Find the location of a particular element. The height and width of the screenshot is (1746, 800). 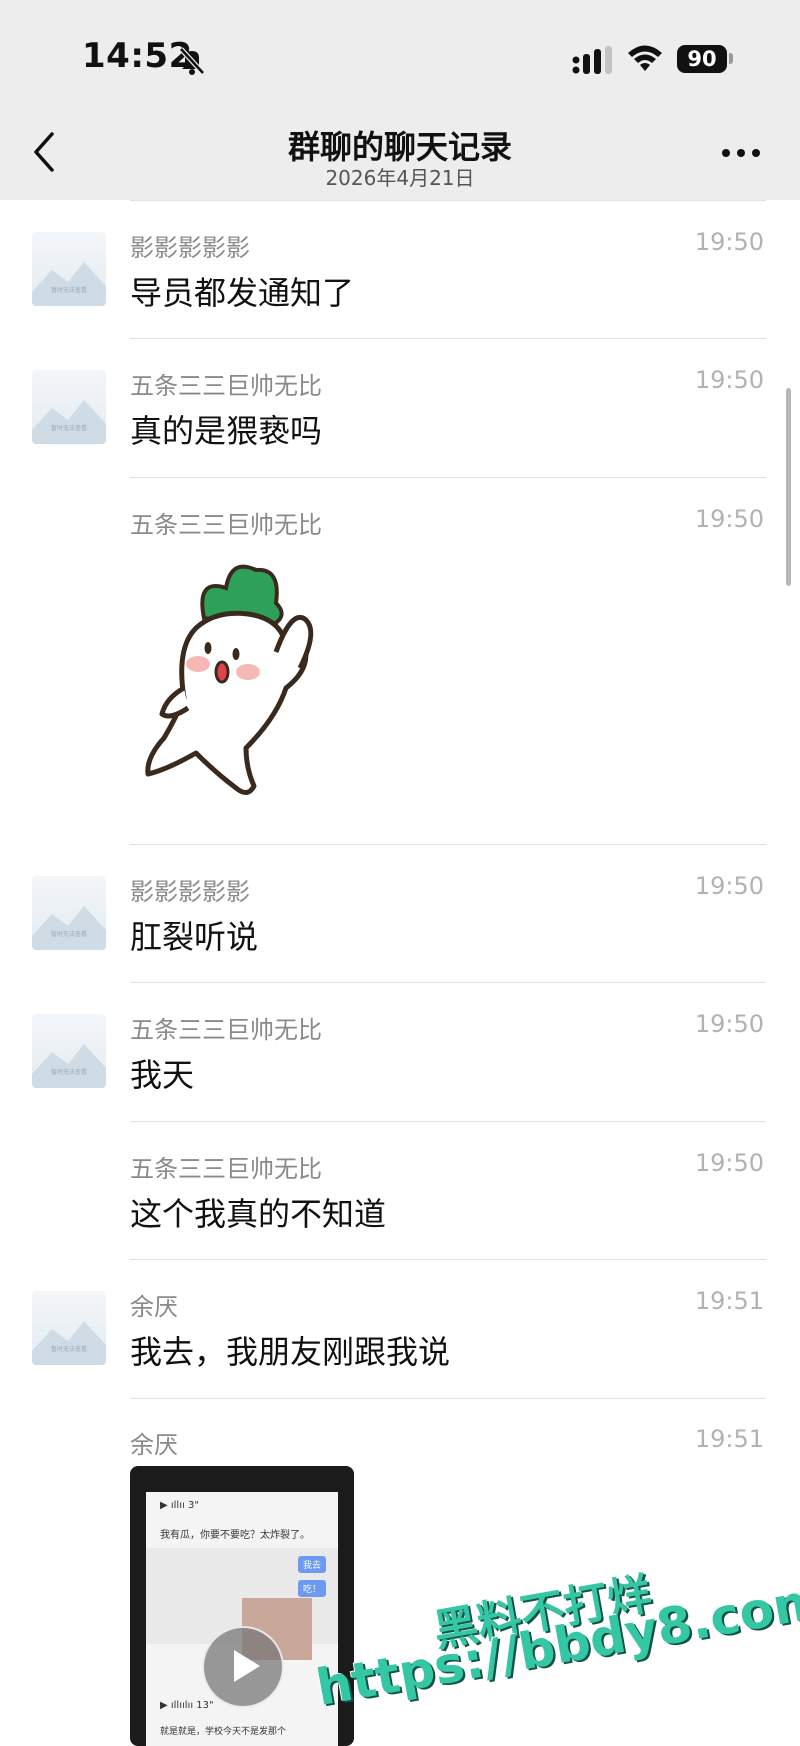

message-text: 这个我真的不知道 is located at coordinates (258, 1214).